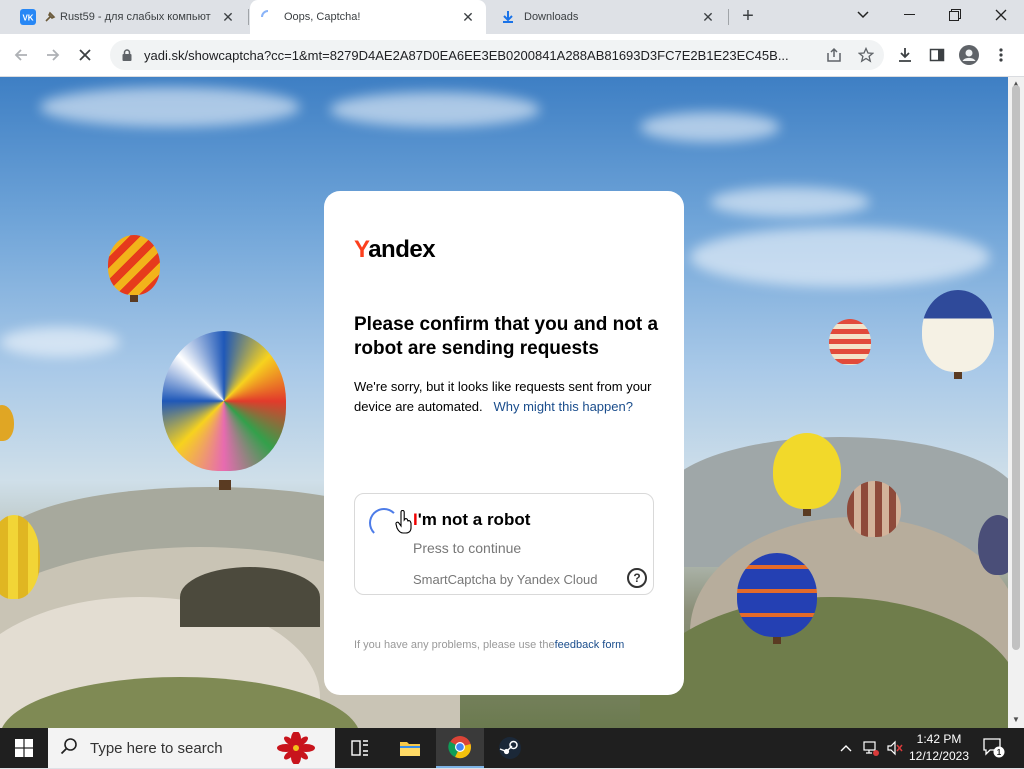 Image resolution: width=1024 pixels, height=769 pixels. What do you see at coordinates (905, 55) in the screenshot?
I see `downloads-icon` at bounding box center [905, 55].